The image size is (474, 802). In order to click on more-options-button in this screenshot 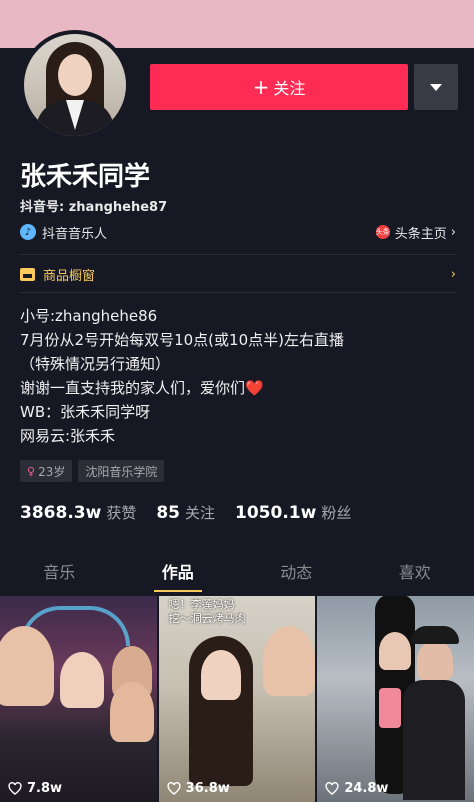, I will do `click(436, 87)`.